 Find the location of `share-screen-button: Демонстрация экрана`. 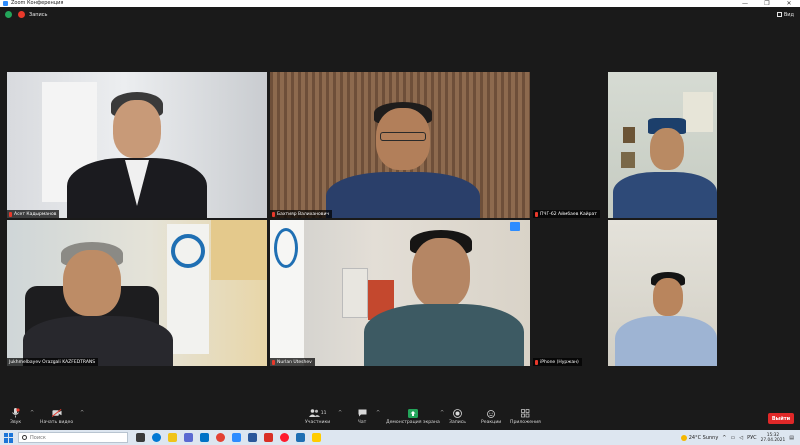

share-screen-button: Демонстрация экрана is located at coordinates (413, 416).